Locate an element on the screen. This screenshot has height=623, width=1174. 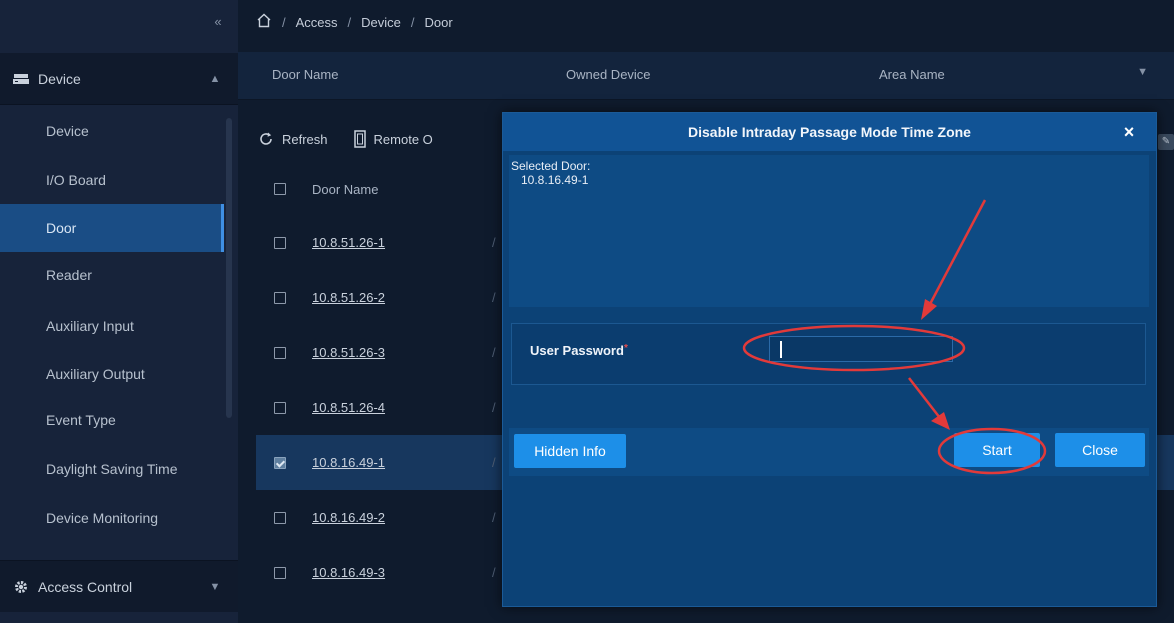
password-label-text: User Password is located at coordinates (577, 350).